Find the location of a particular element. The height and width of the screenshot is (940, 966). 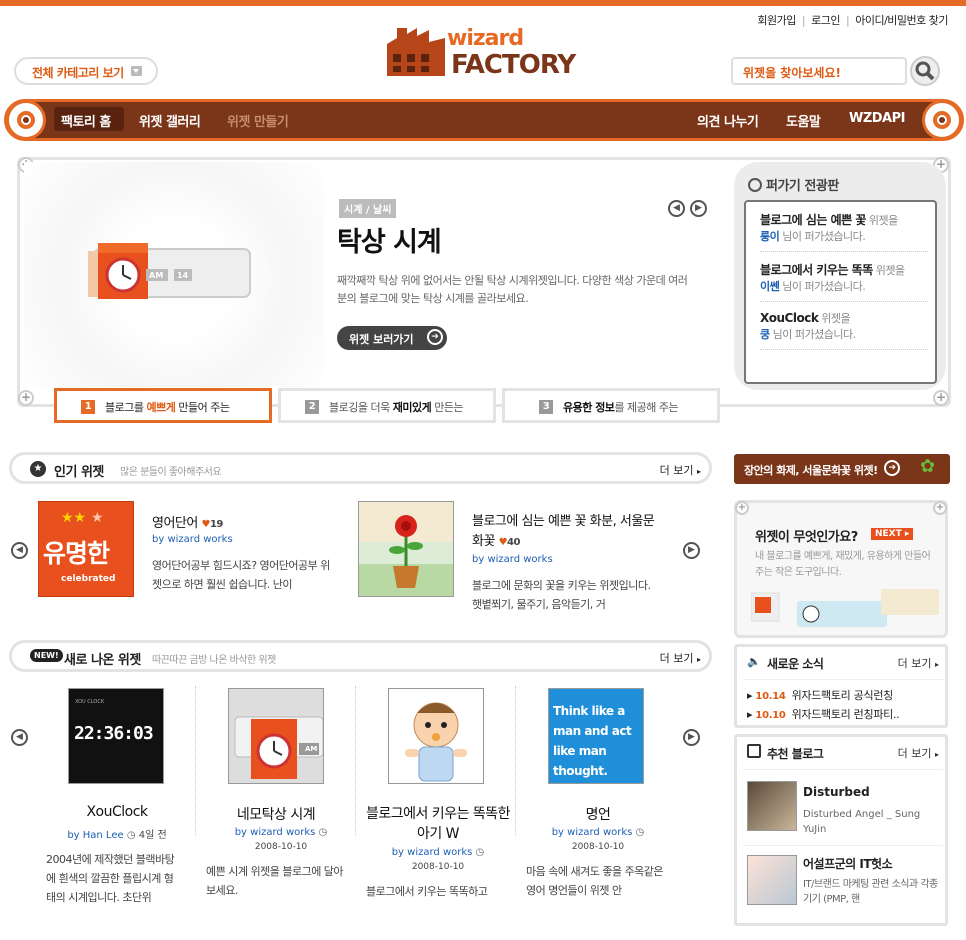

chevron-right-icon: ▶ is located at coordinates (691, 737).